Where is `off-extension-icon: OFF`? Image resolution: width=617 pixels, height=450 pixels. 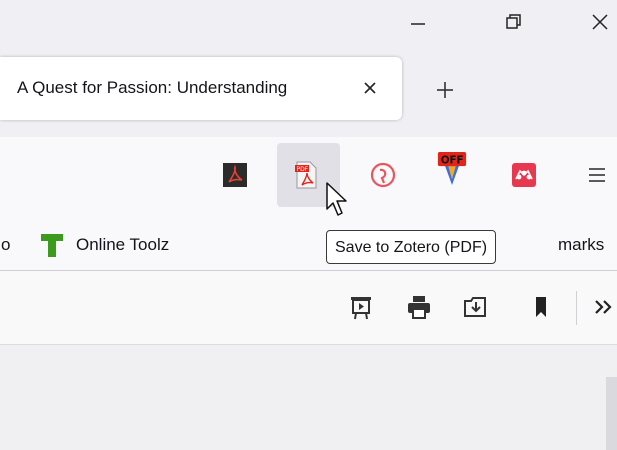
off-extension-icon: OFF is located at coordinates (452, 168).